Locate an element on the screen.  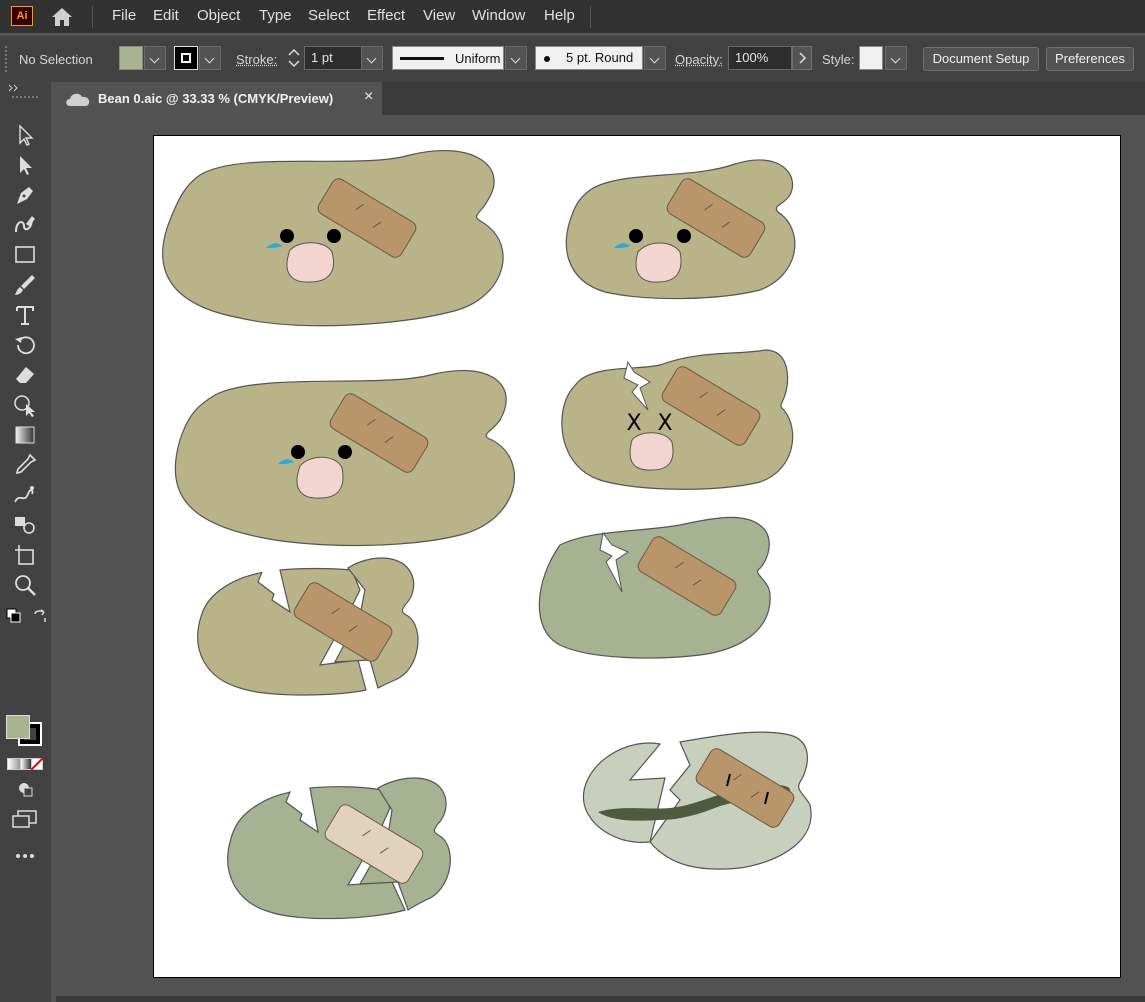
zoom-tool-icon is located at coordinates (25, 585).